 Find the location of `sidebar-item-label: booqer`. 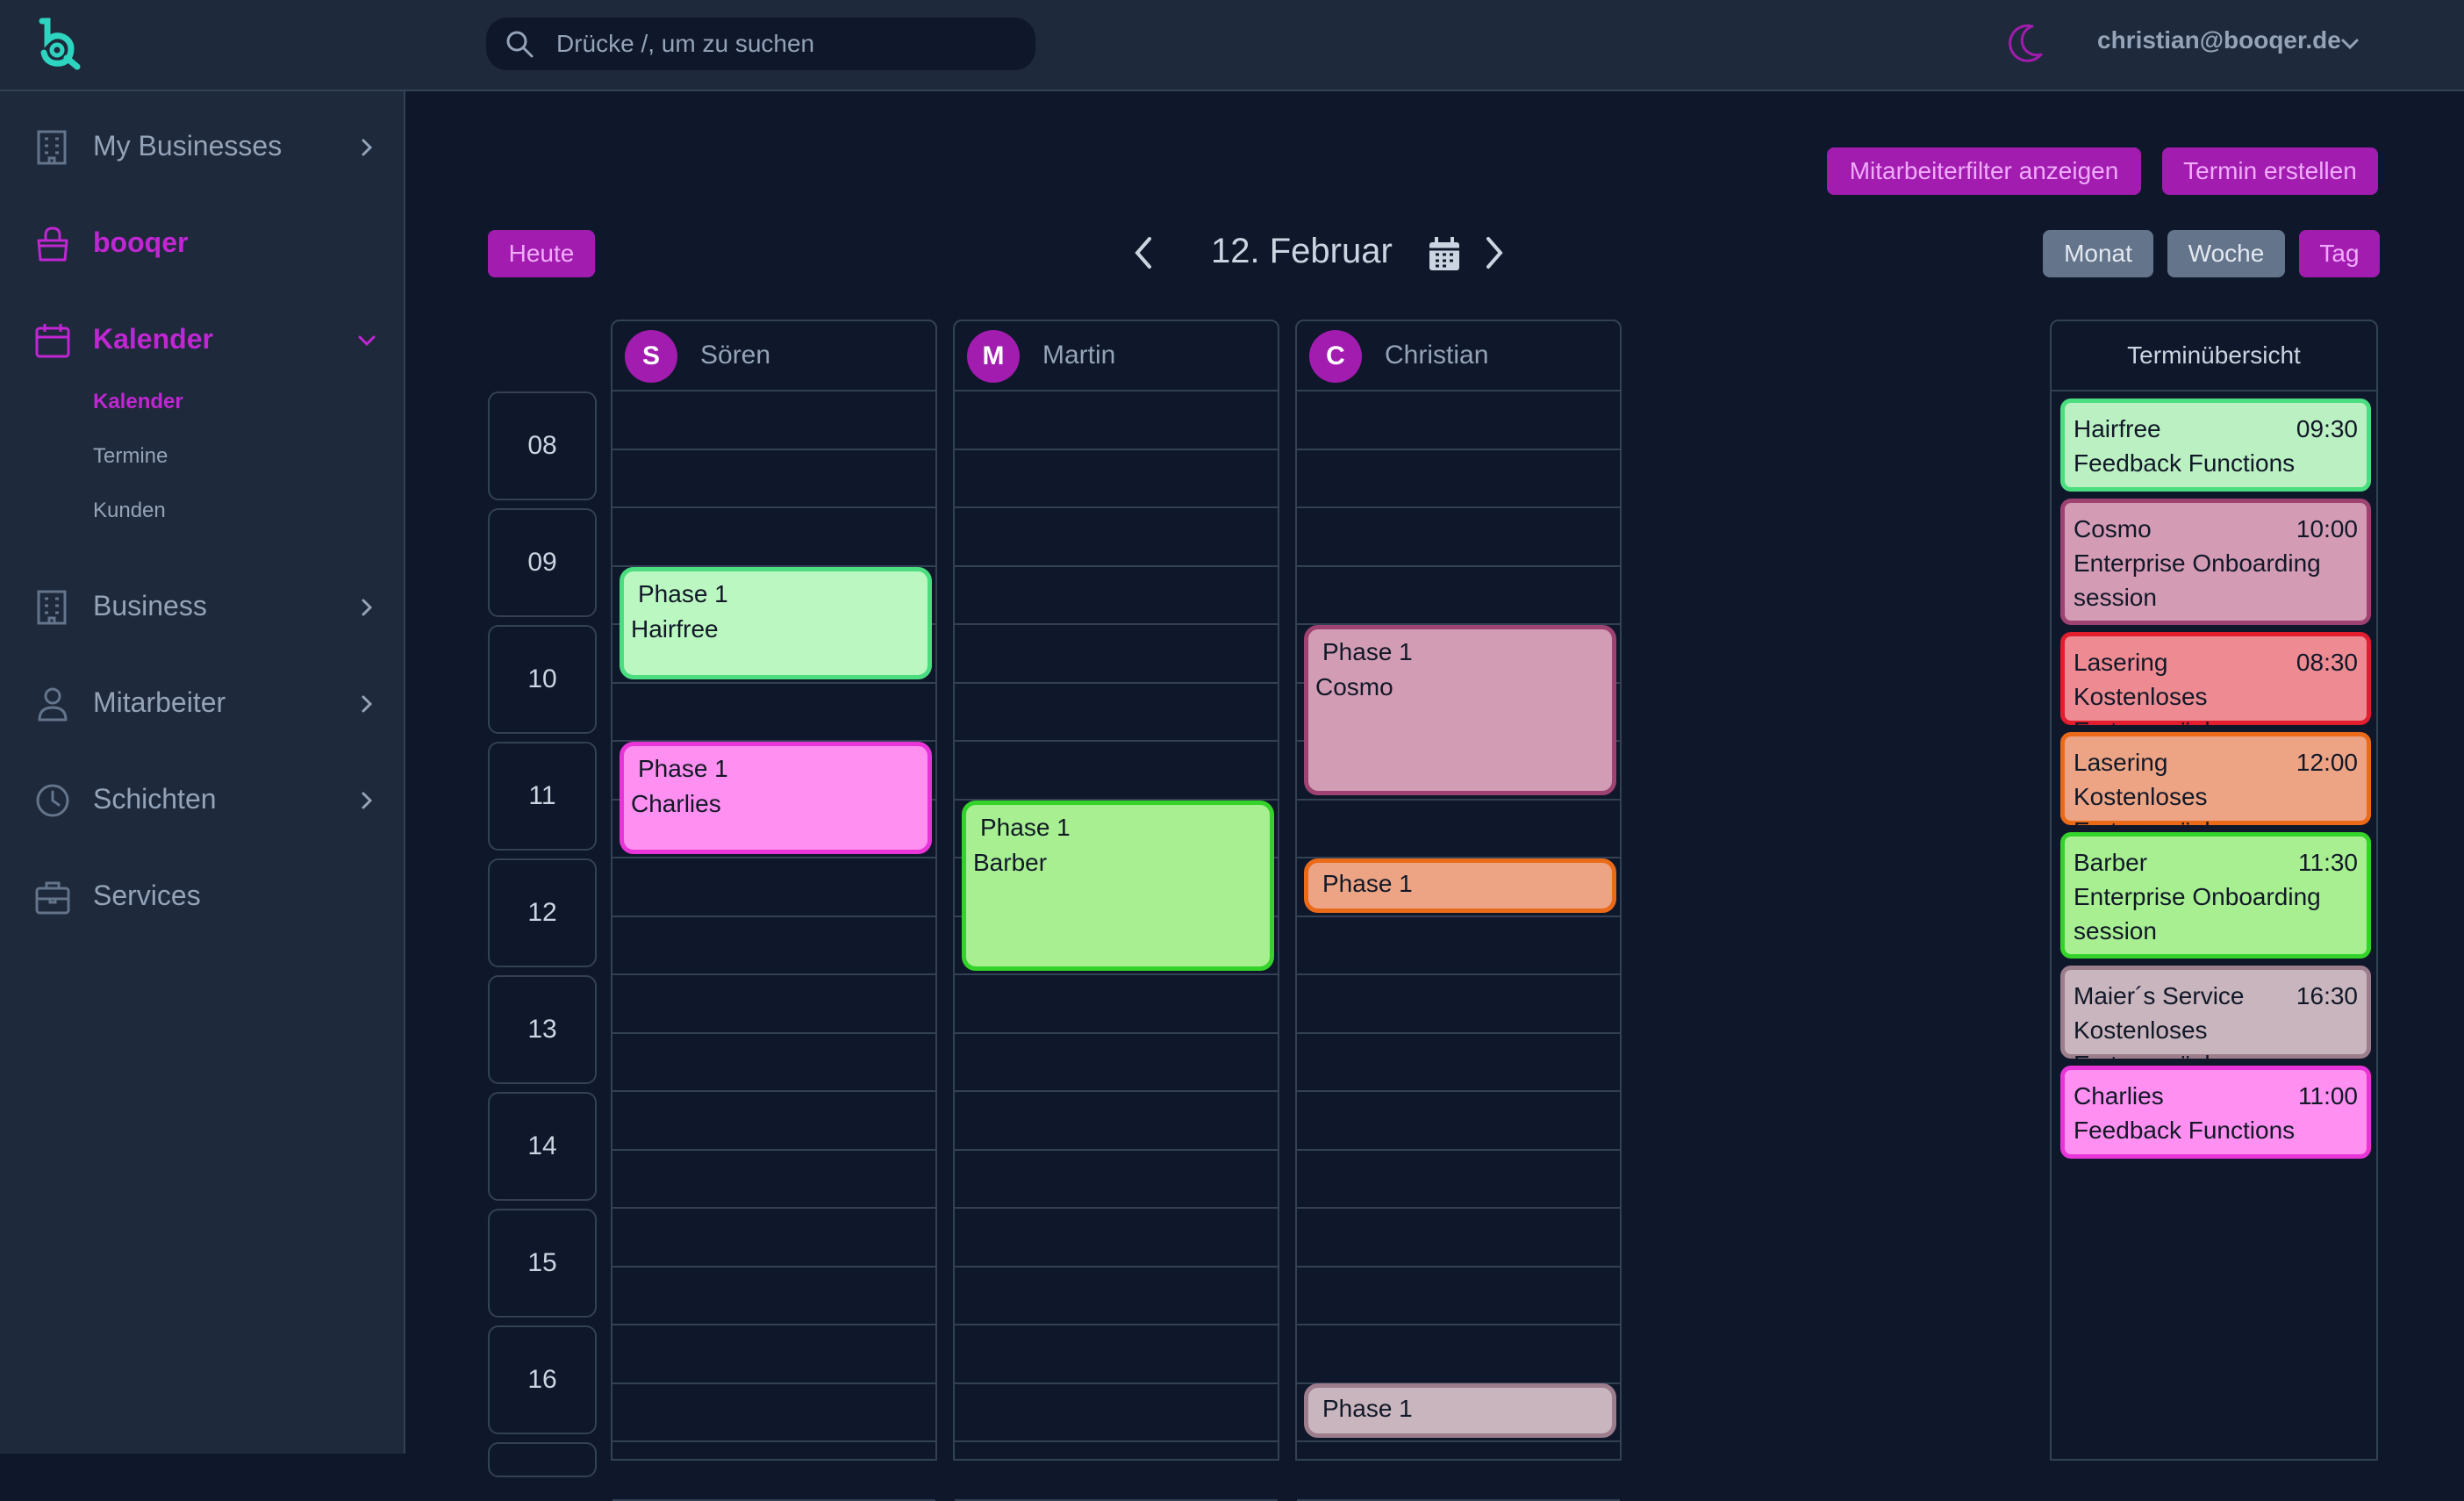

sidebar-item-label: booqer is located at coordinates (141, 242).